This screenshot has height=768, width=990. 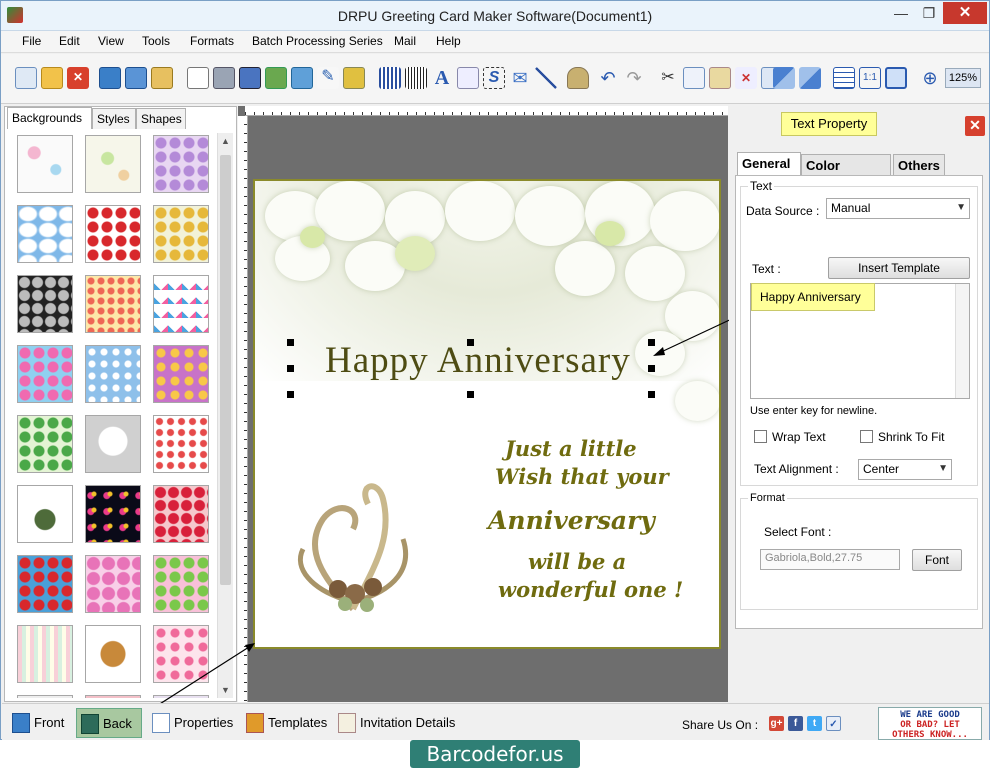 What do you see at coordinates (905, 469) in the screenshot?
I see `text-alignment-select: Center ▼` at bounding box center [905, 469].